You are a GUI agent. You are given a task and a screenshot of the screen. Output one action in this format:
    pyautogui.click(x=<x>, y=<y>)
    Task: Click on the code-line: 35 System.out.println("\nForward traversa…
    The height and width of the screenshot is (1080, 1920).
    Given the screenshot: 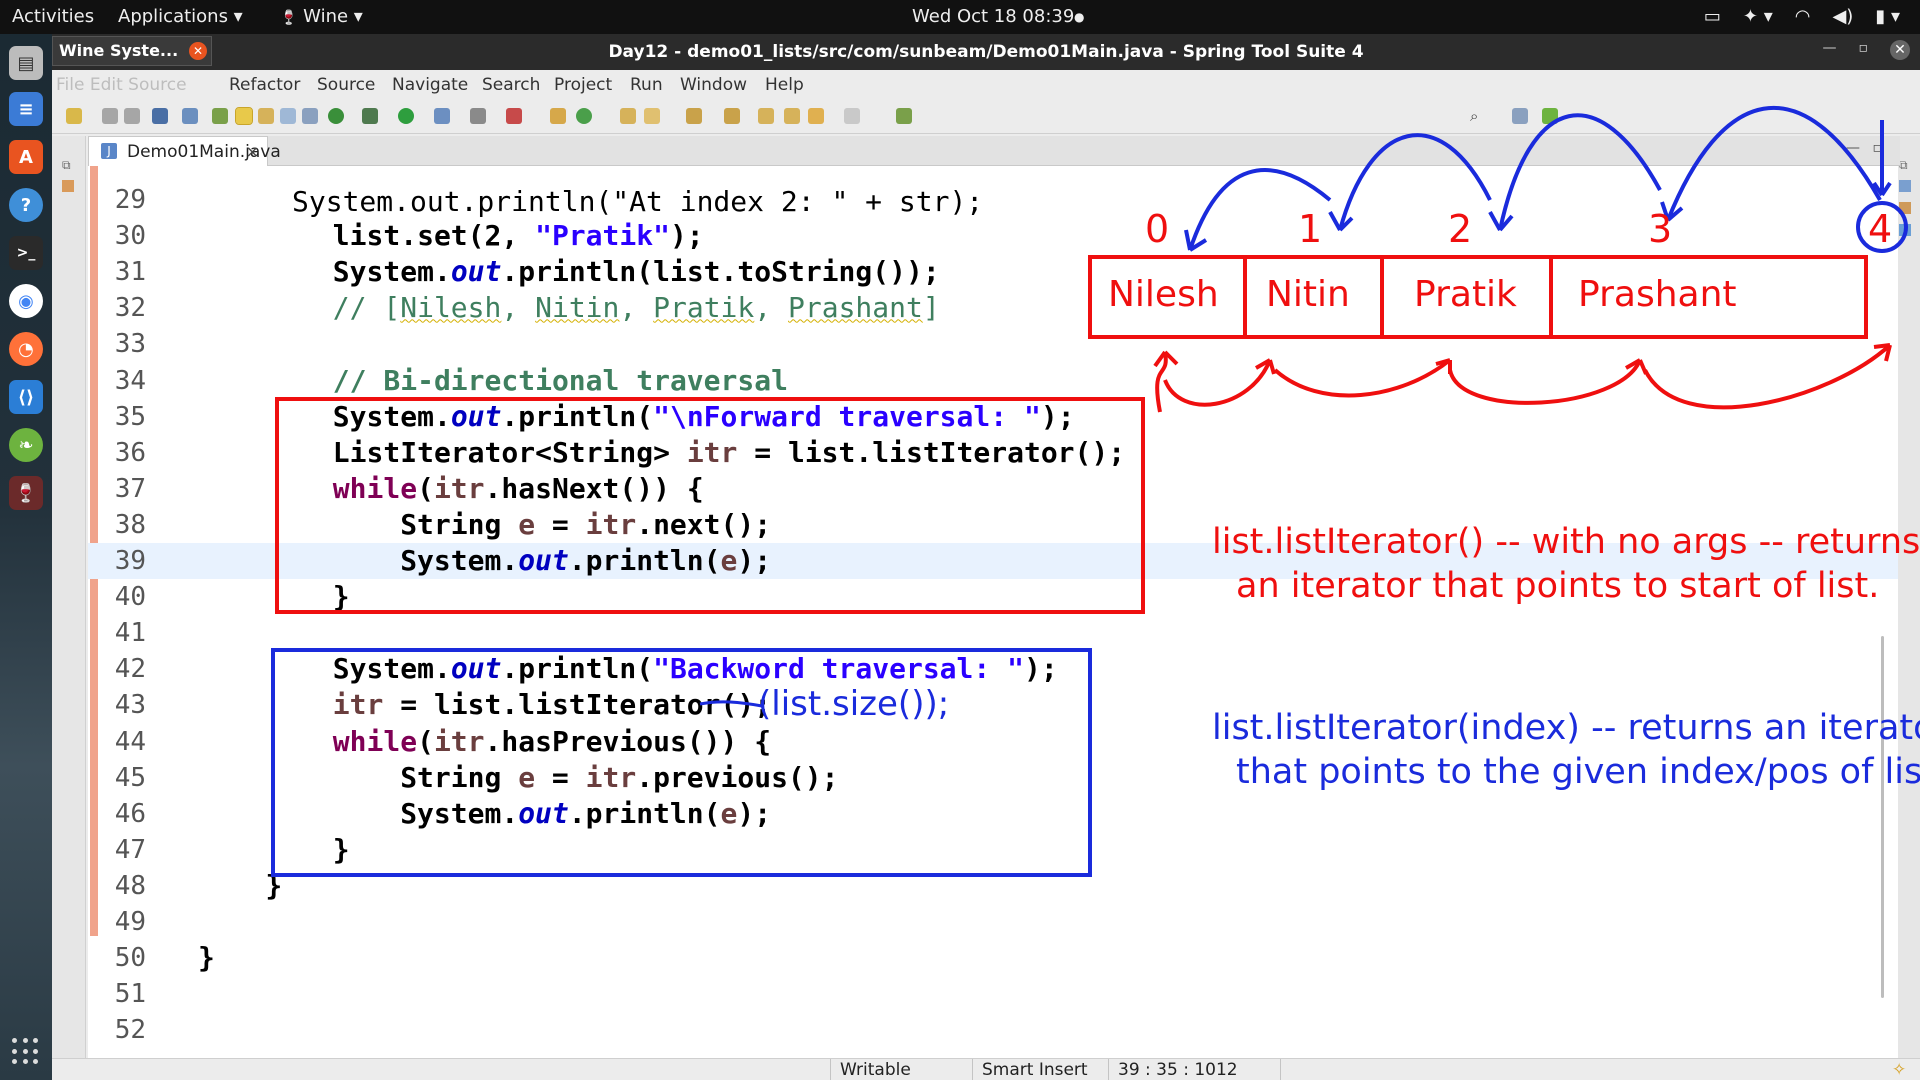 What is the action you would take?
    pyautogui.click(x=993, y=417)
    